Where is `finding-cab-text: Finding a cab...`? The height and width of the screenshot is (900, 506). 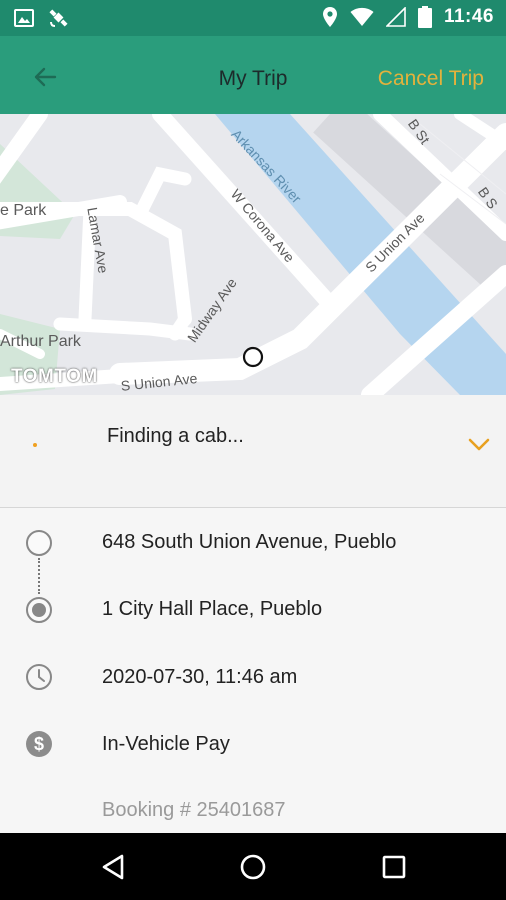
finding-cab-text: Finding a cab... is located at coordinates (175, 436).